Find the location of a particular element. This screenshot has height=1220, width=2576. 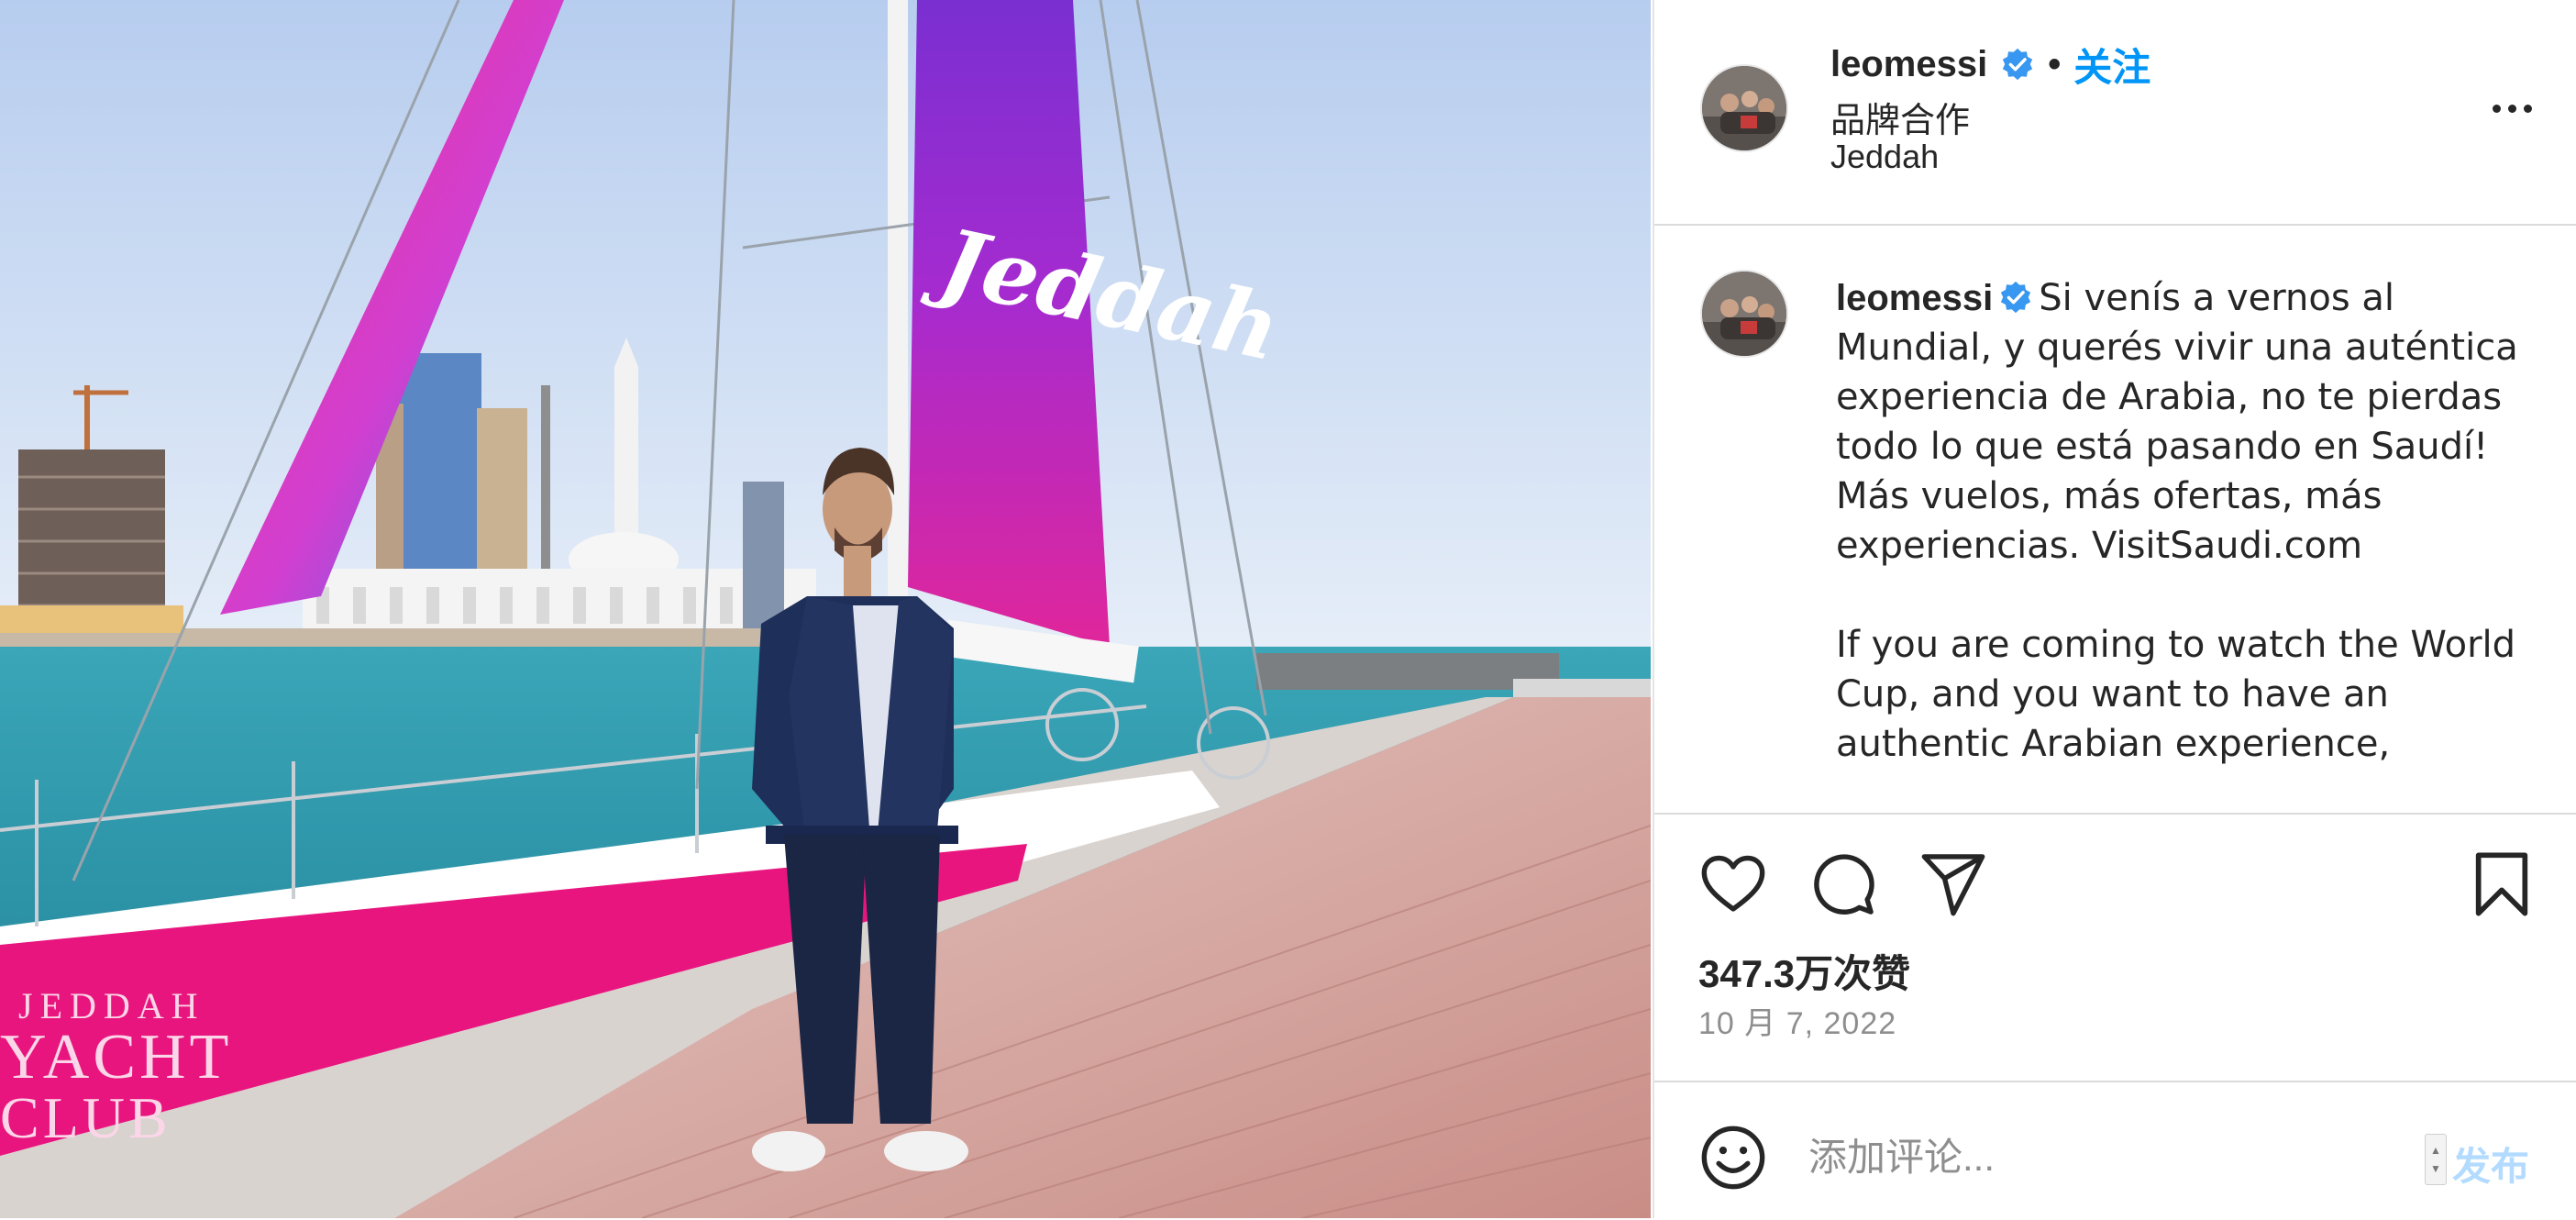

post-header: leomessi • 关注 品牌合作 Jeddah is located at coordinates (2115, 113).